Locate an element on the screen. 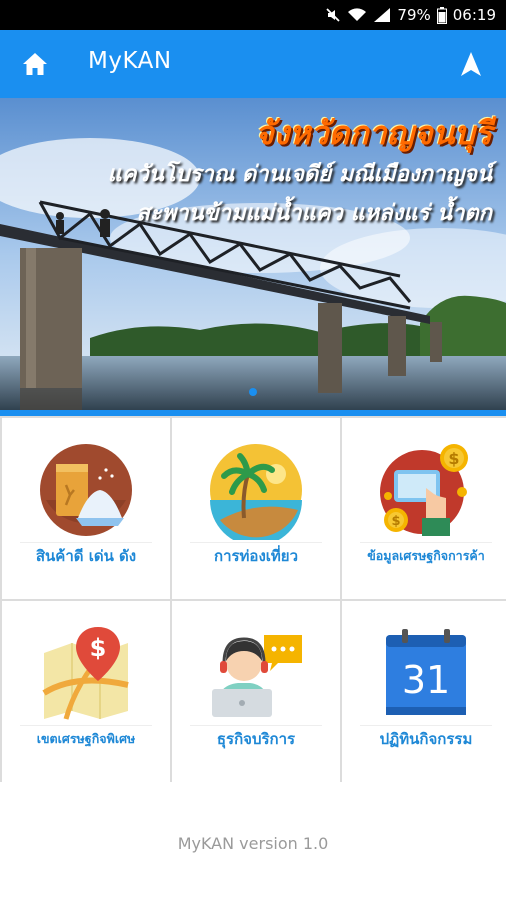 The height and width of the screenshot is (900, 506). app-bar: MyKAN is located at coordinates (253, 64).